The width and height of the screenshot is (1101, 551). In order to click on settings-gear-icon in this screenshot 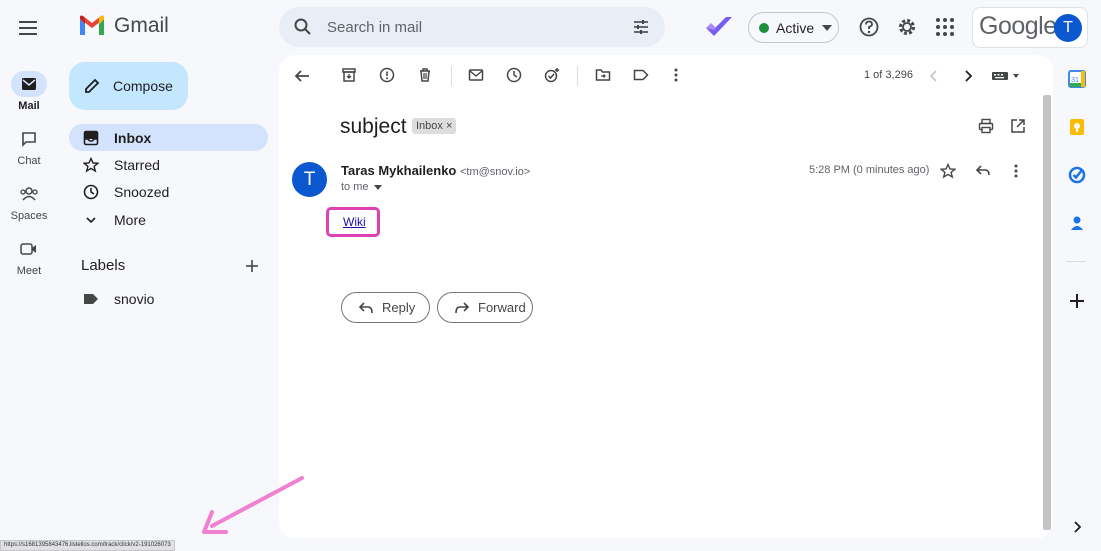, I will do `click(907, 27)`.